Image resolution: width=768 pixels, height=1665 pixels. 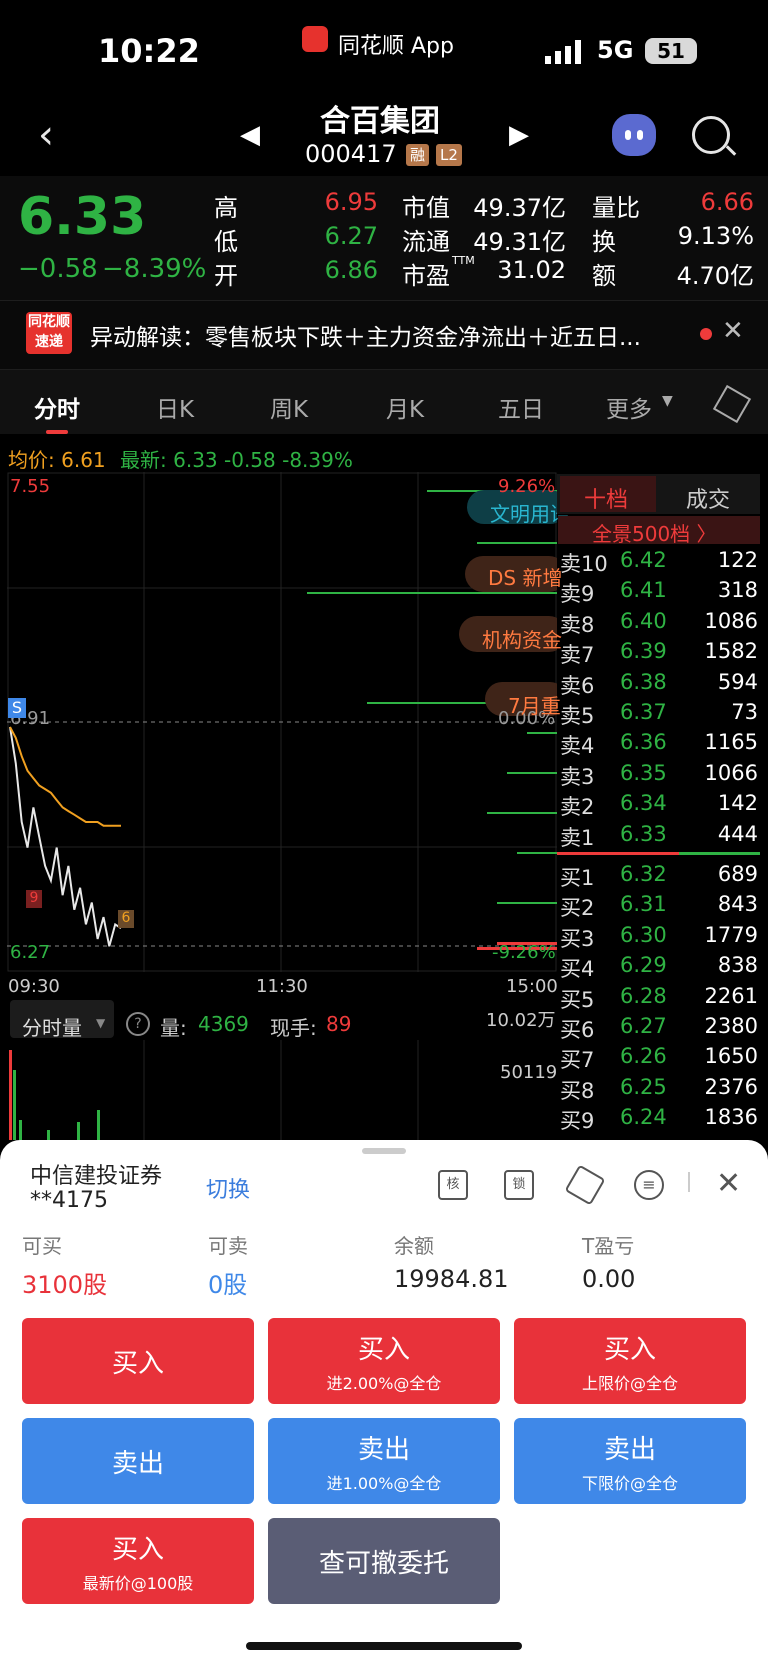 What do you see at coordinates (527, 486) in the screenshot?
I see `pct-top-label: 9.26%` at bounding box center [527, 486].